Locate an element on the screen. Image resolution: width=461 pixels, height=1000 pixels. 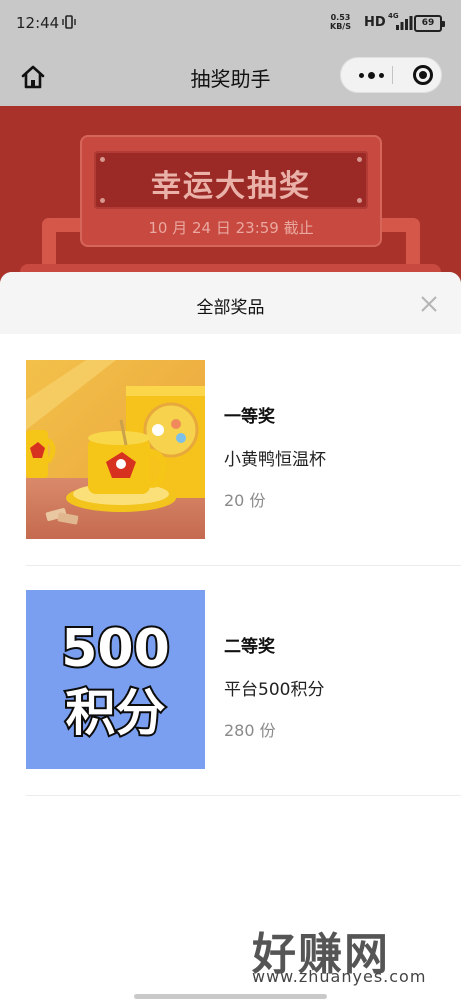
lottery-title: 幸运大抽奖 is located at coordinates (231, 186).